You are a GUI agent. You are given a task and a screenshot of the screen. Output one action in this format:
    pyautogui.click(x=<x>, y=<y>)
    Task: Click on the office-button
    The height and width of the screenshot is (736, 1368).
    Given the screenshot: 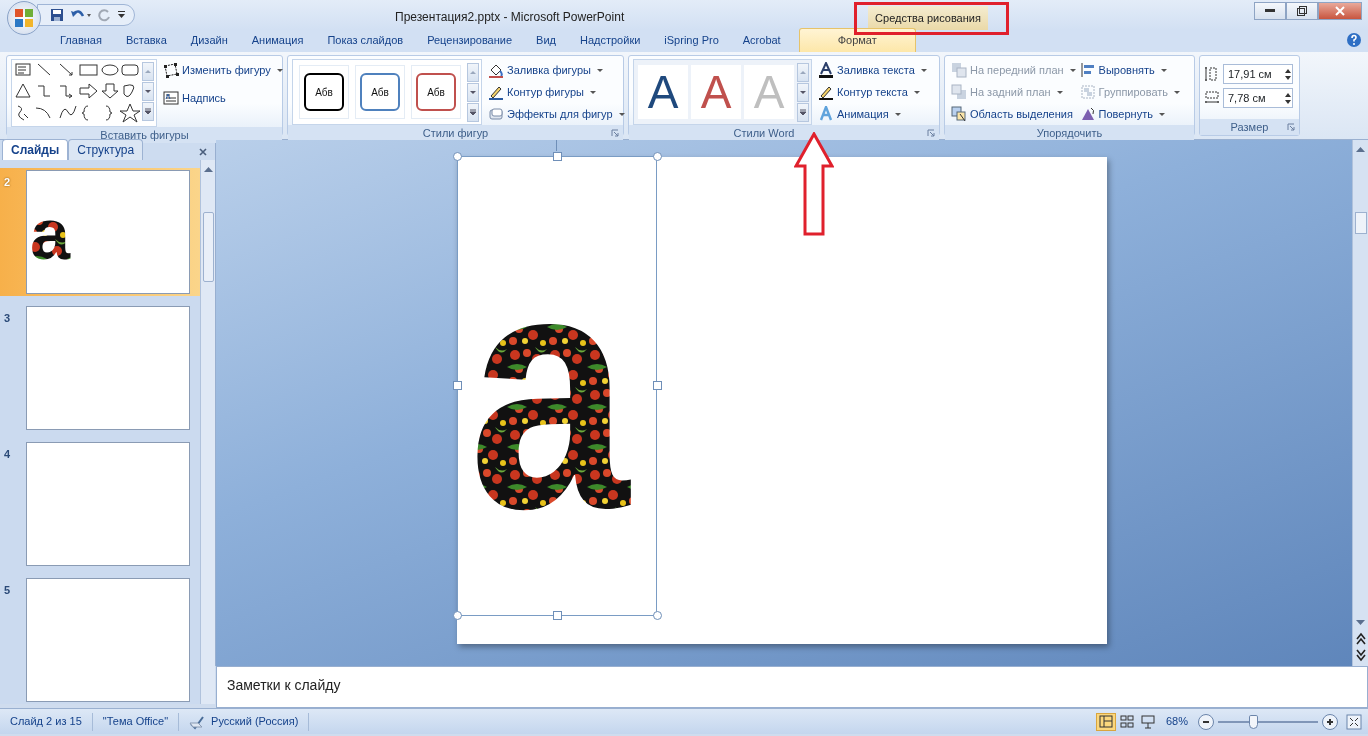 What is the action you would take?
    pyautogui.click(x=24, y=18)
    